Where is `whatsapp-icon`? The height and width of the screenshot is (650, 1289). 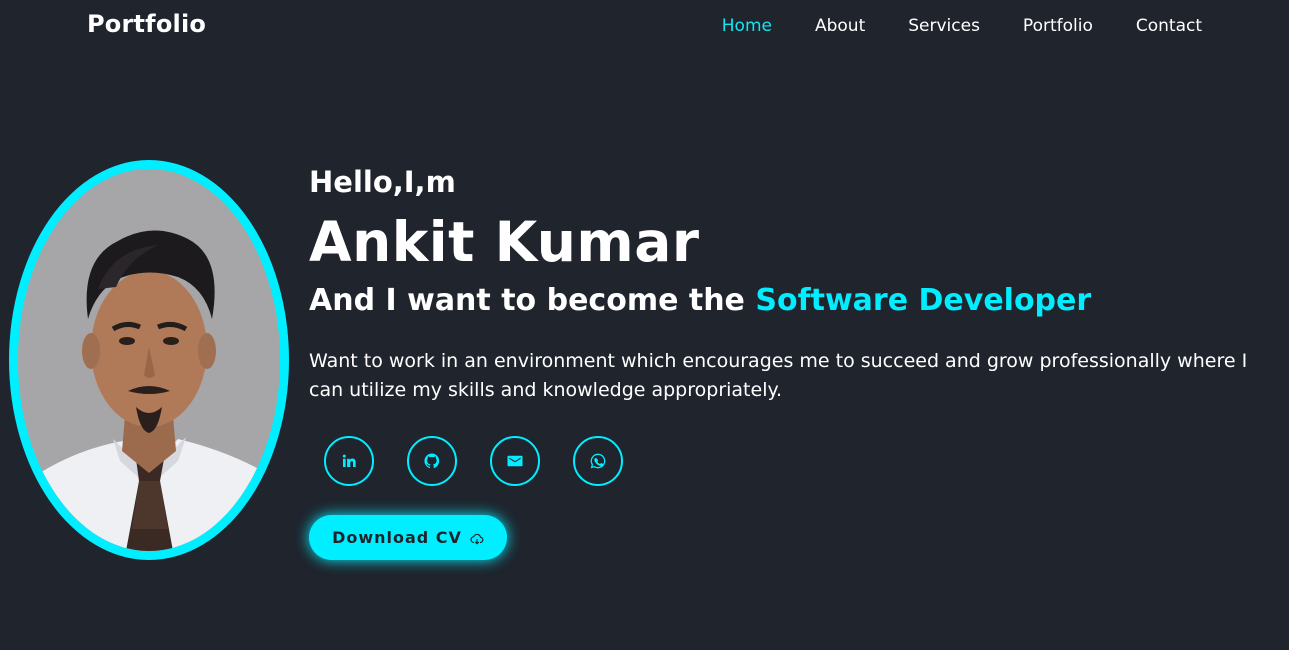 whatsapp-icon is located at coordinates (598, 461).